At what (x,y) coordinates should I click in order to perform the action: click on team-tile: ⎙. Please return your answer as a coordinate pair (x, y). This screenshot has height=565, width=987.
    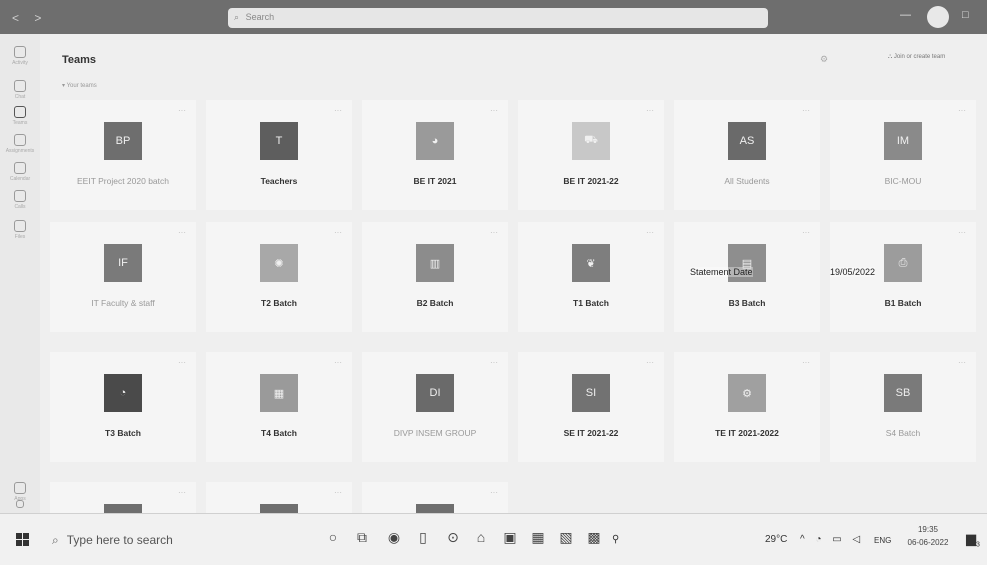
    Looking at the image, I should click on (903, 263).